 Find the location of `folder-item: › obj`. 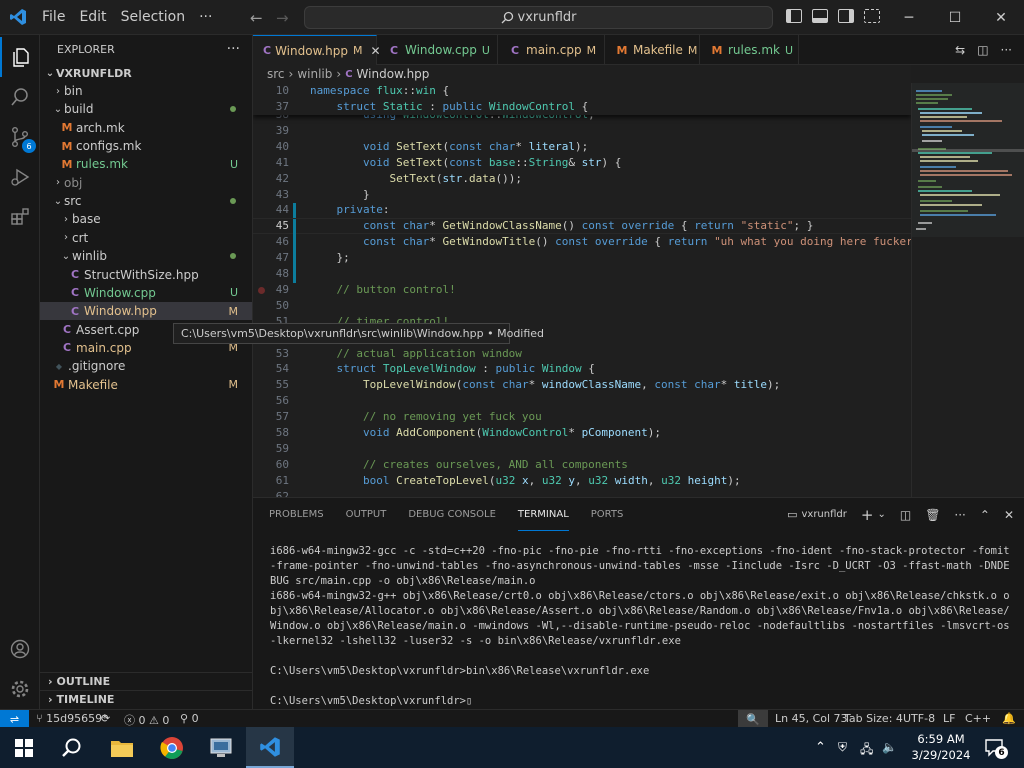

folder-item: › obj is located at coordinates (146, 183).